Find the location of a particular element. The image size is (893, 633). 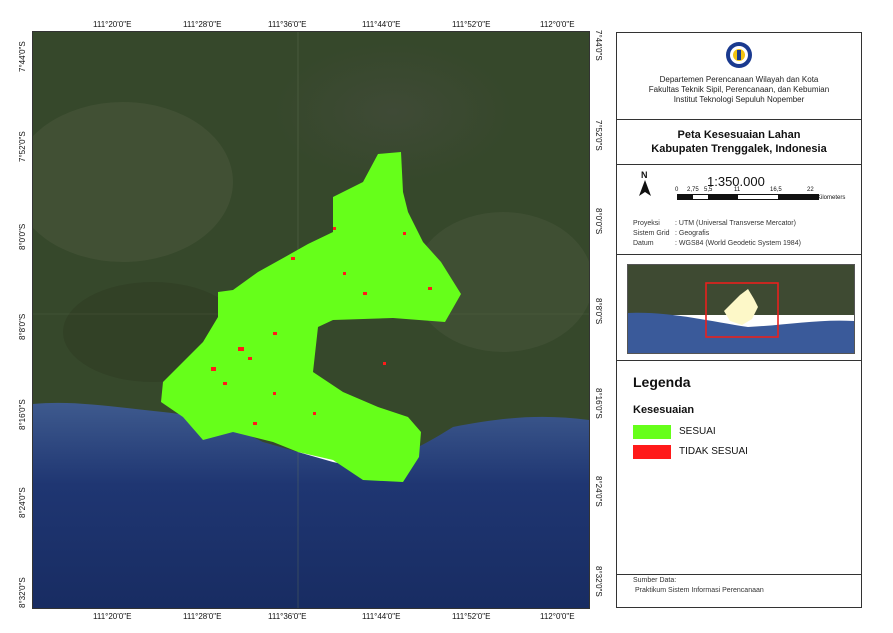

left-tick-5: 8°16'0"S is located at coordinates (22, 414).